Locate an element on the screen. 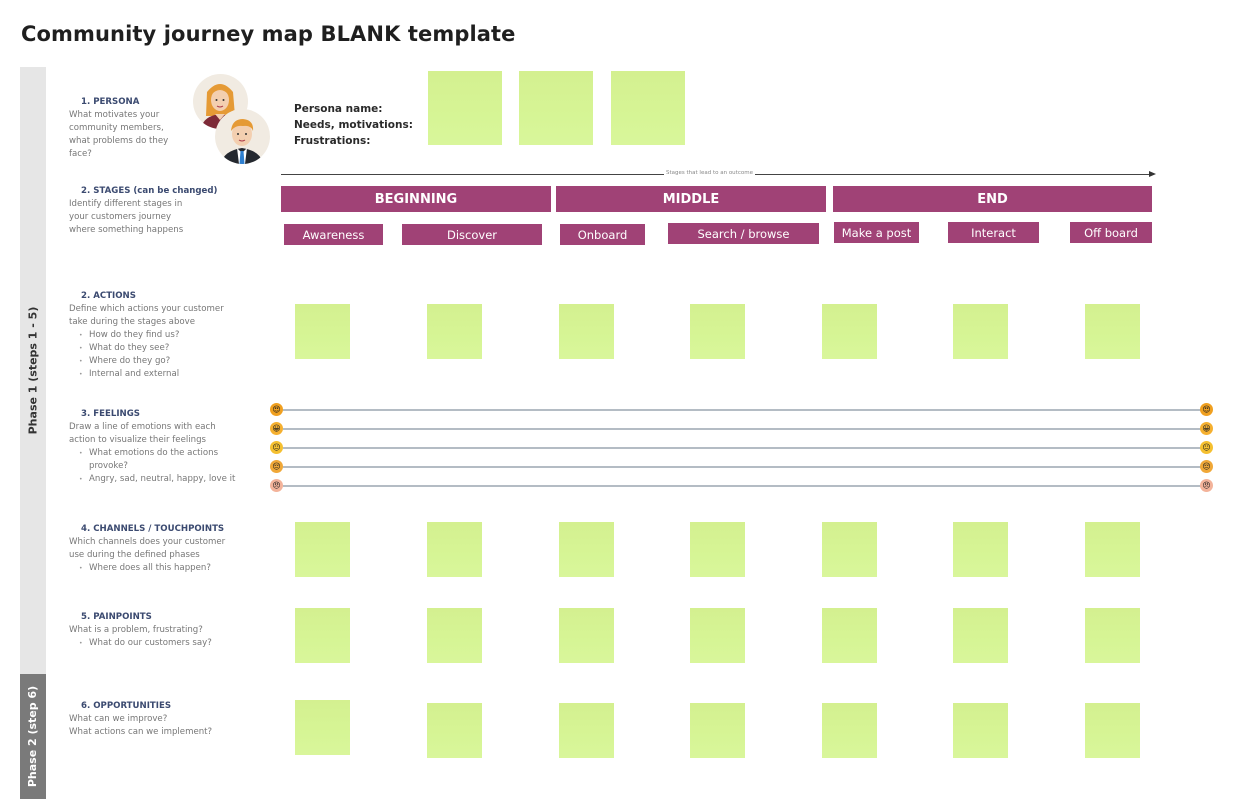  feeling-line-angry is located at coordinates (742, 486).